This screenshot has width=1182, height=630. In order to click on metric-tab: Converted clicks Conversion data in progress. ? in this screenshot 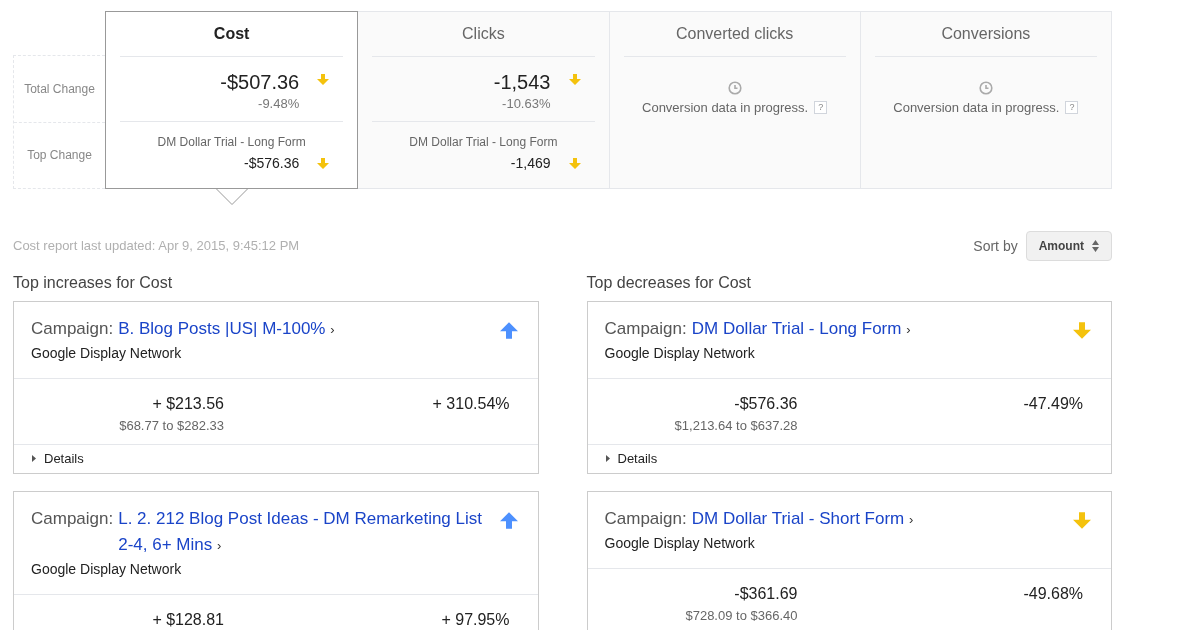, I will do `click(734, 100)`.